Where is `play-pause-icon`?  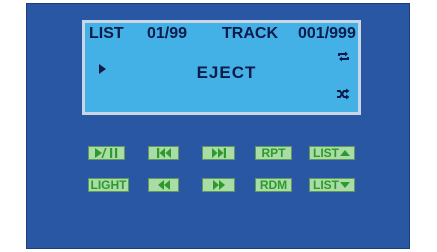
play-pause-icon is located at coordinates (107, 153).